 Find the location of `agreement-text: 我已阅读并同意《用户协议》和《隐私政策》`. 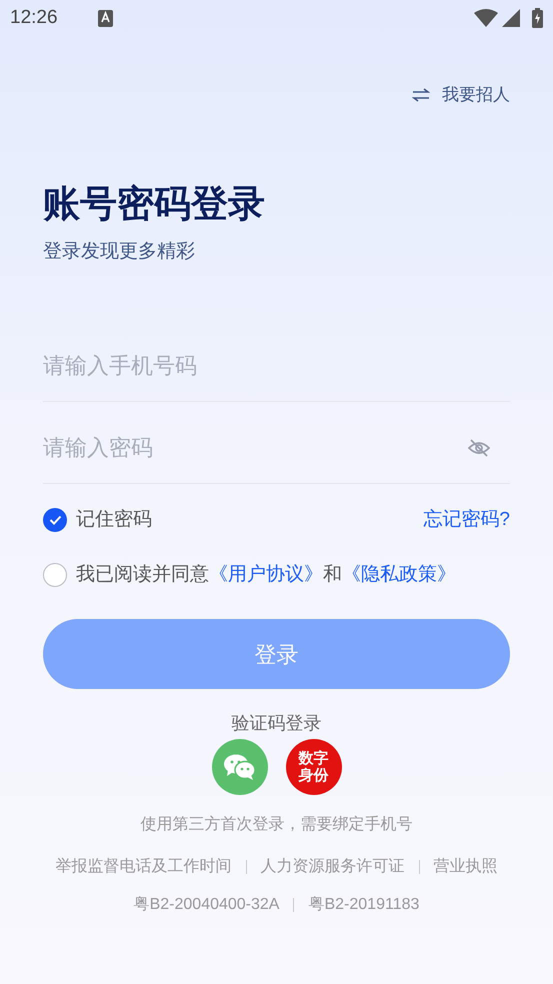

agreement-text: 我已阅读并同意《用户协议》和《隐私政策》 is located at coordinates (266, 574).